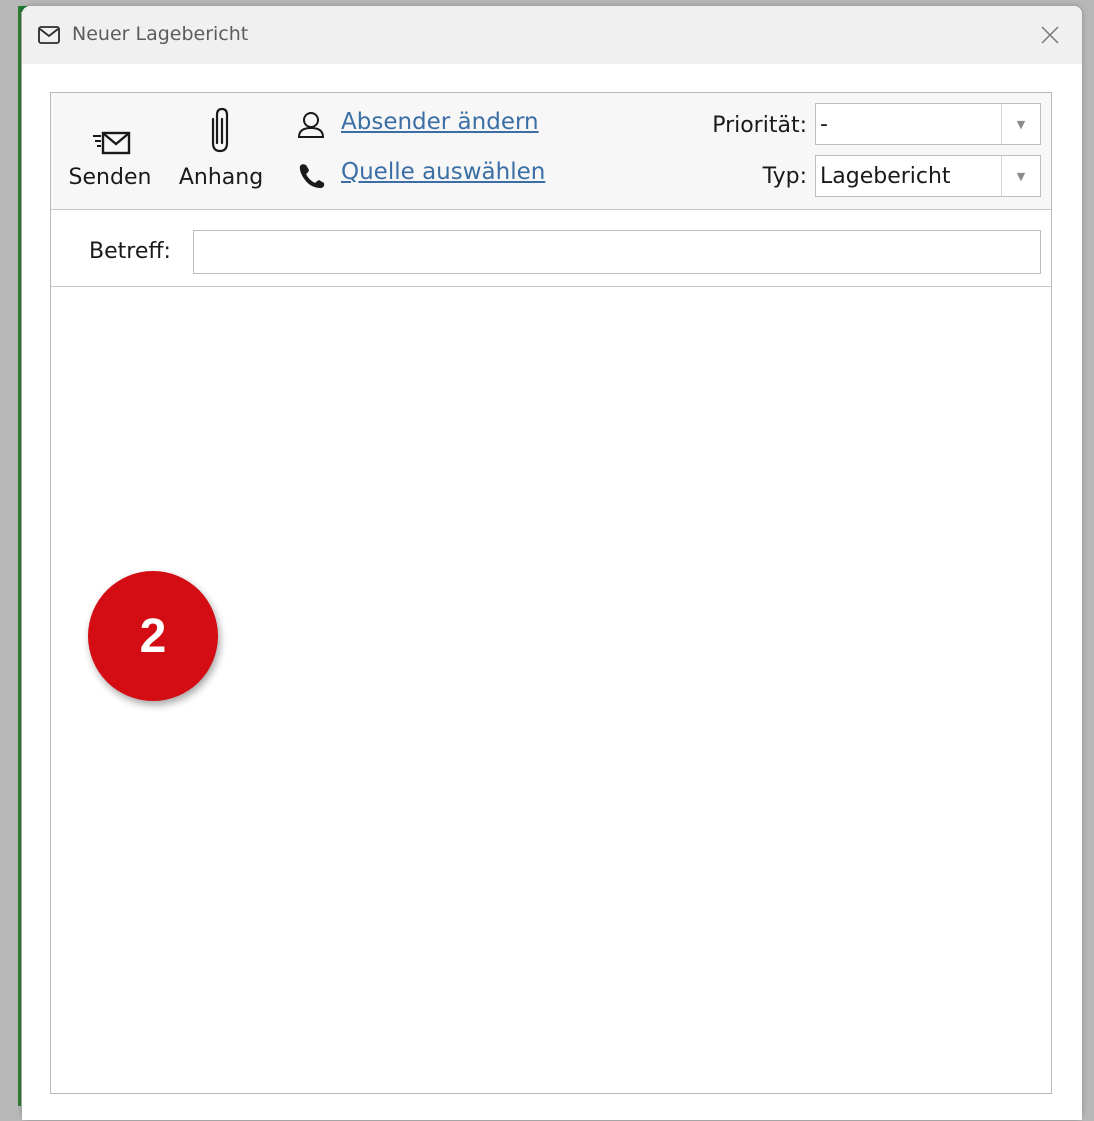 The image size is (1094, 1121). I want to click on priority-dropdown: - ▼, so click(928, 124).